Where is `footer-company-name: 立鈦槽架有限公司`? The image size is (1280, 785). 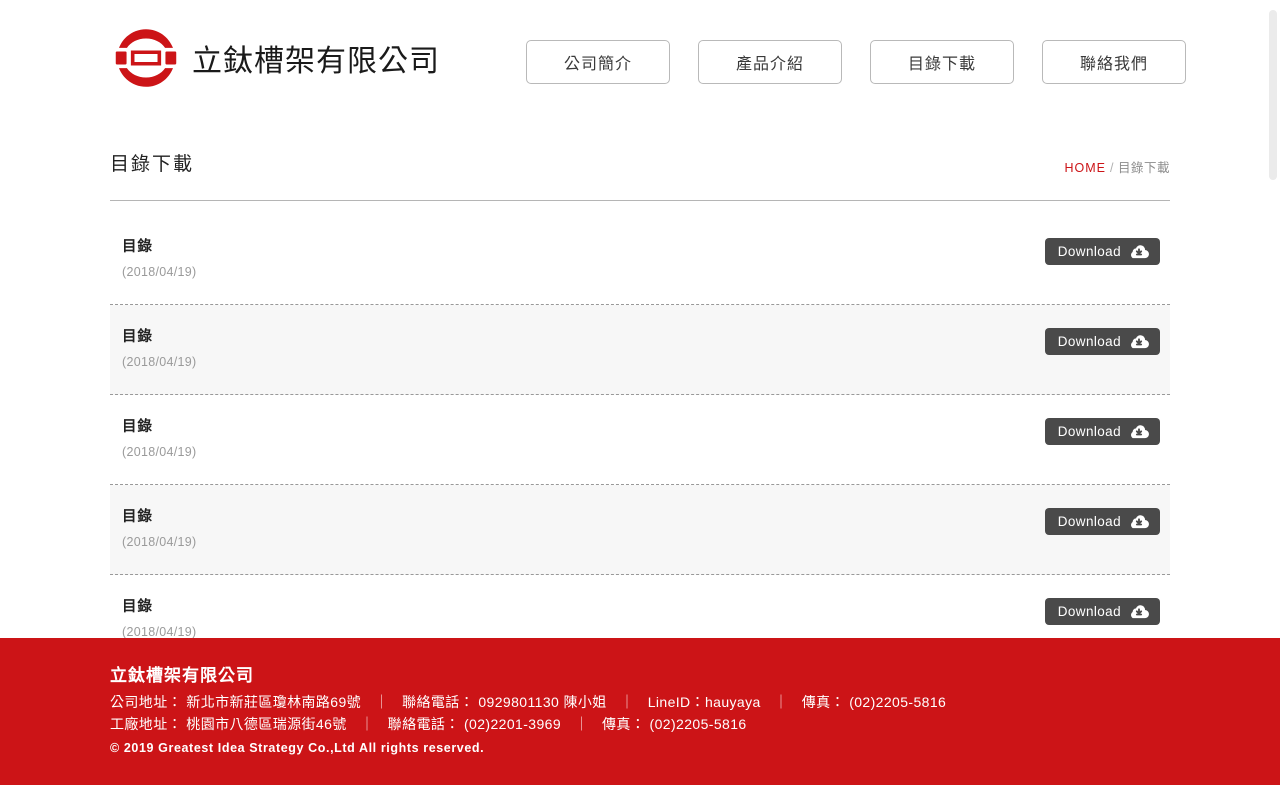
footer-company-name: 立鈦槽架有限公司 is located at coordinates (182, 675).